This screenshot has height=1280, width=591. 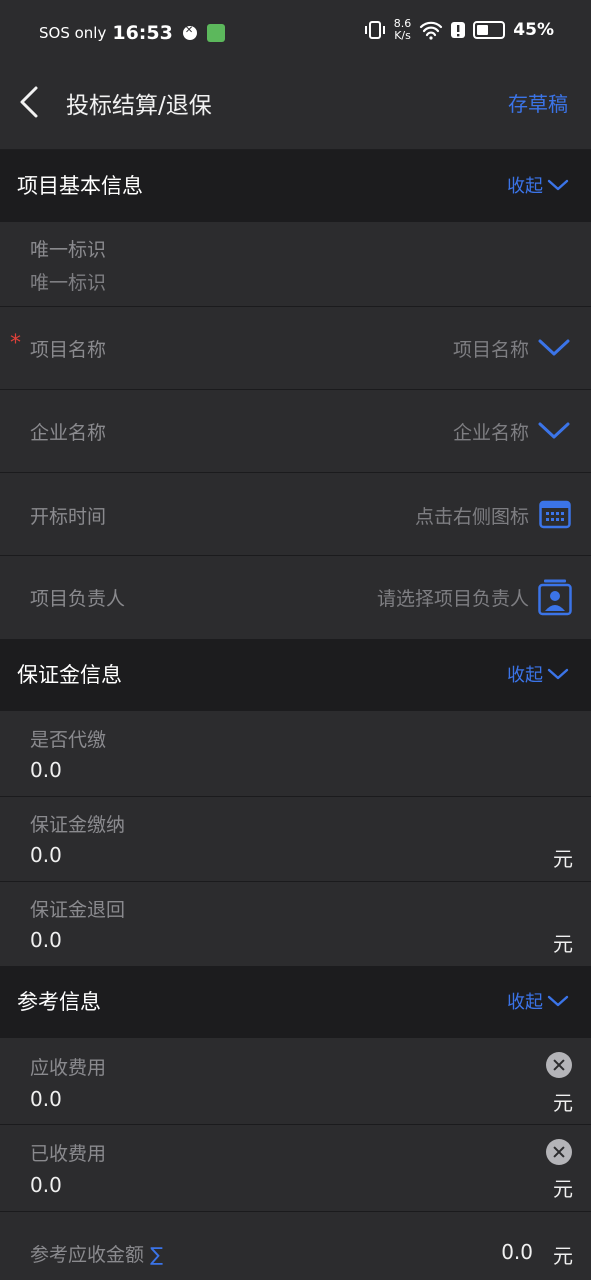 I want to click on received-fee-row: 已收费用 0.0 元, so click(x=295, y=1168).